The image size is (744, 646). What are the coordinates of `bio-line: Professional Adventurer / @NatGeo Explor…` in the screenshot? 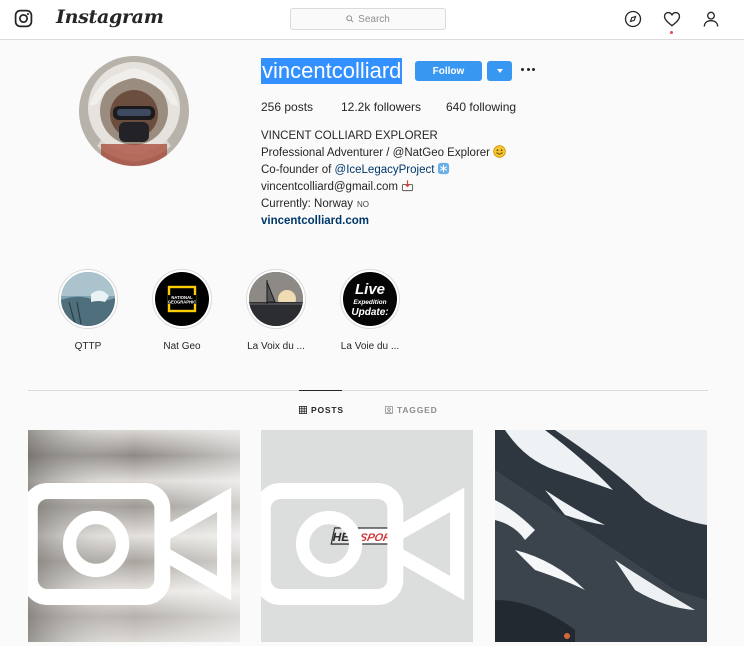 It's located at (383, 153).